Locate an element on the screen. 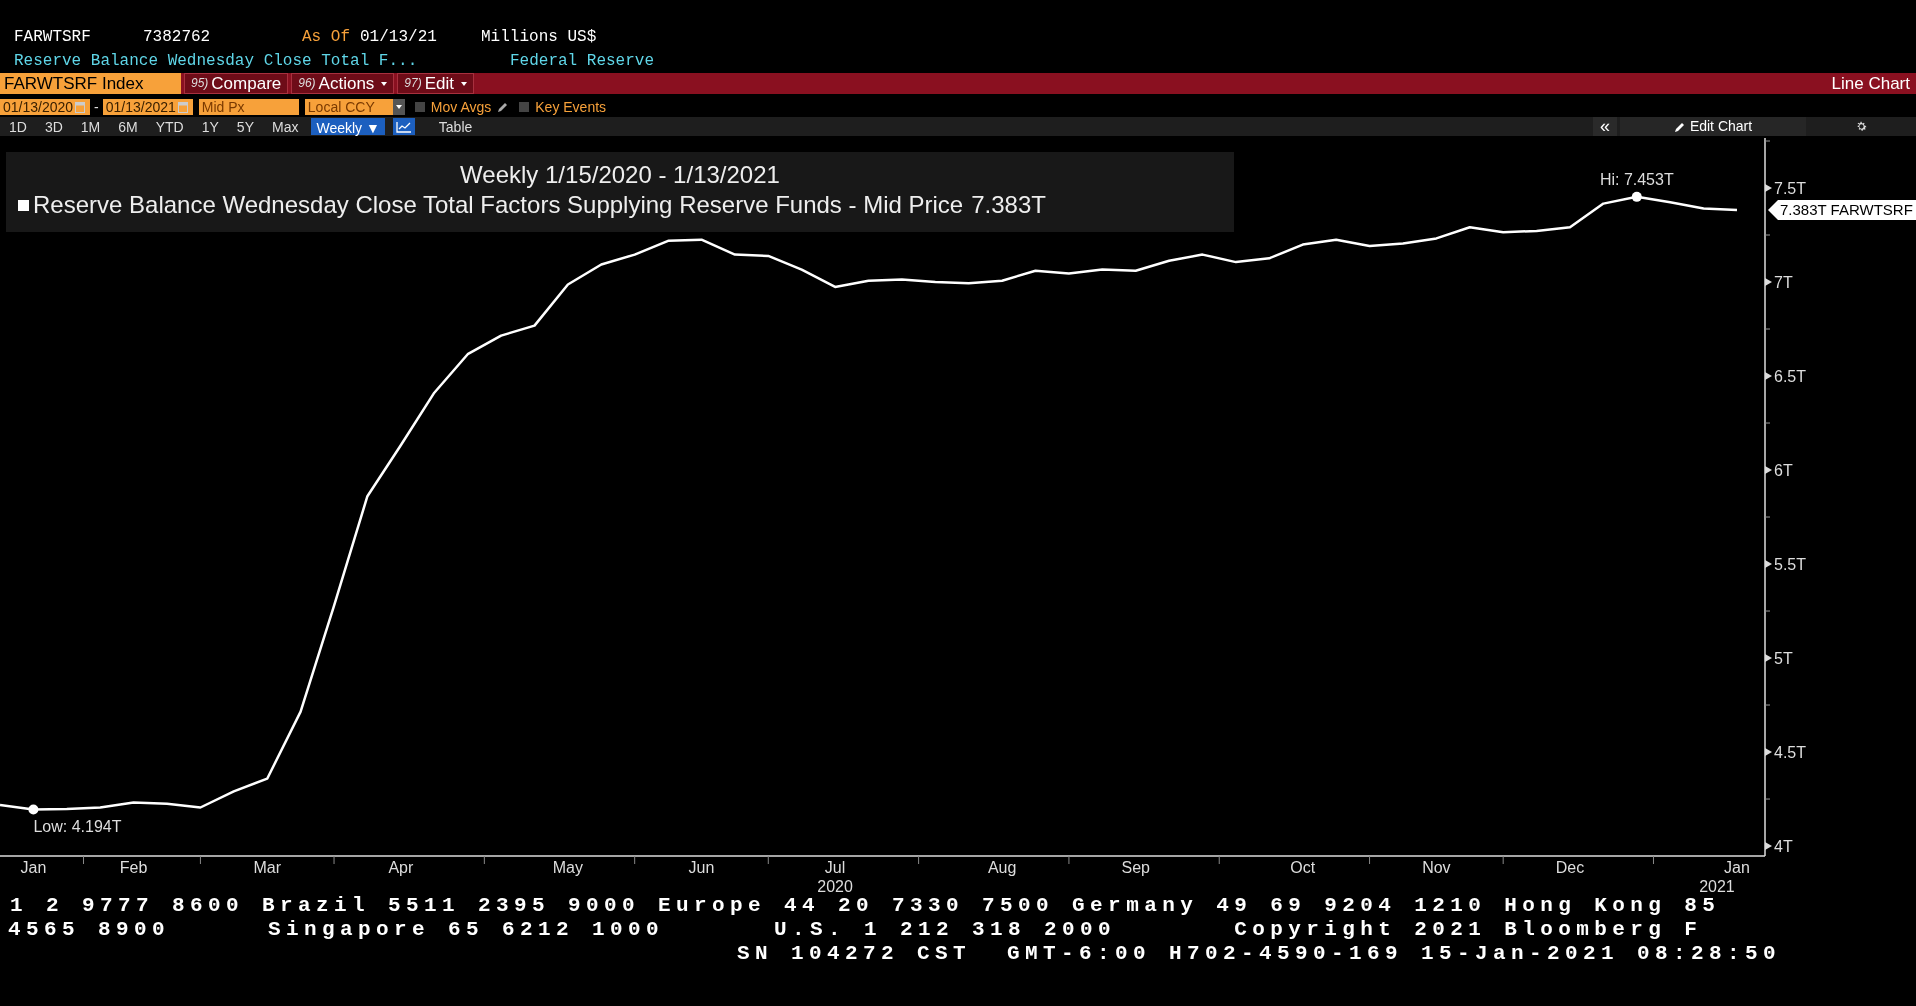 The image size is (1916, 1006). caret-icon is located at coordinates (398, 107).